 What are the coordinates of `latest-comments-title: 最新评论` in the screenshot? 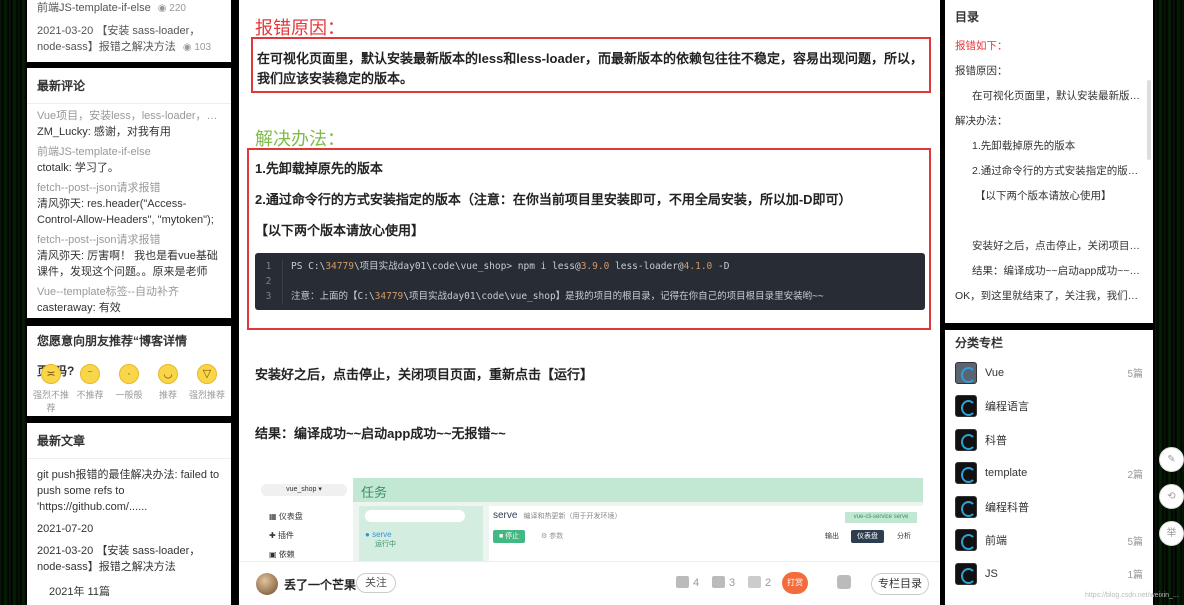 It's located at (129, 86).